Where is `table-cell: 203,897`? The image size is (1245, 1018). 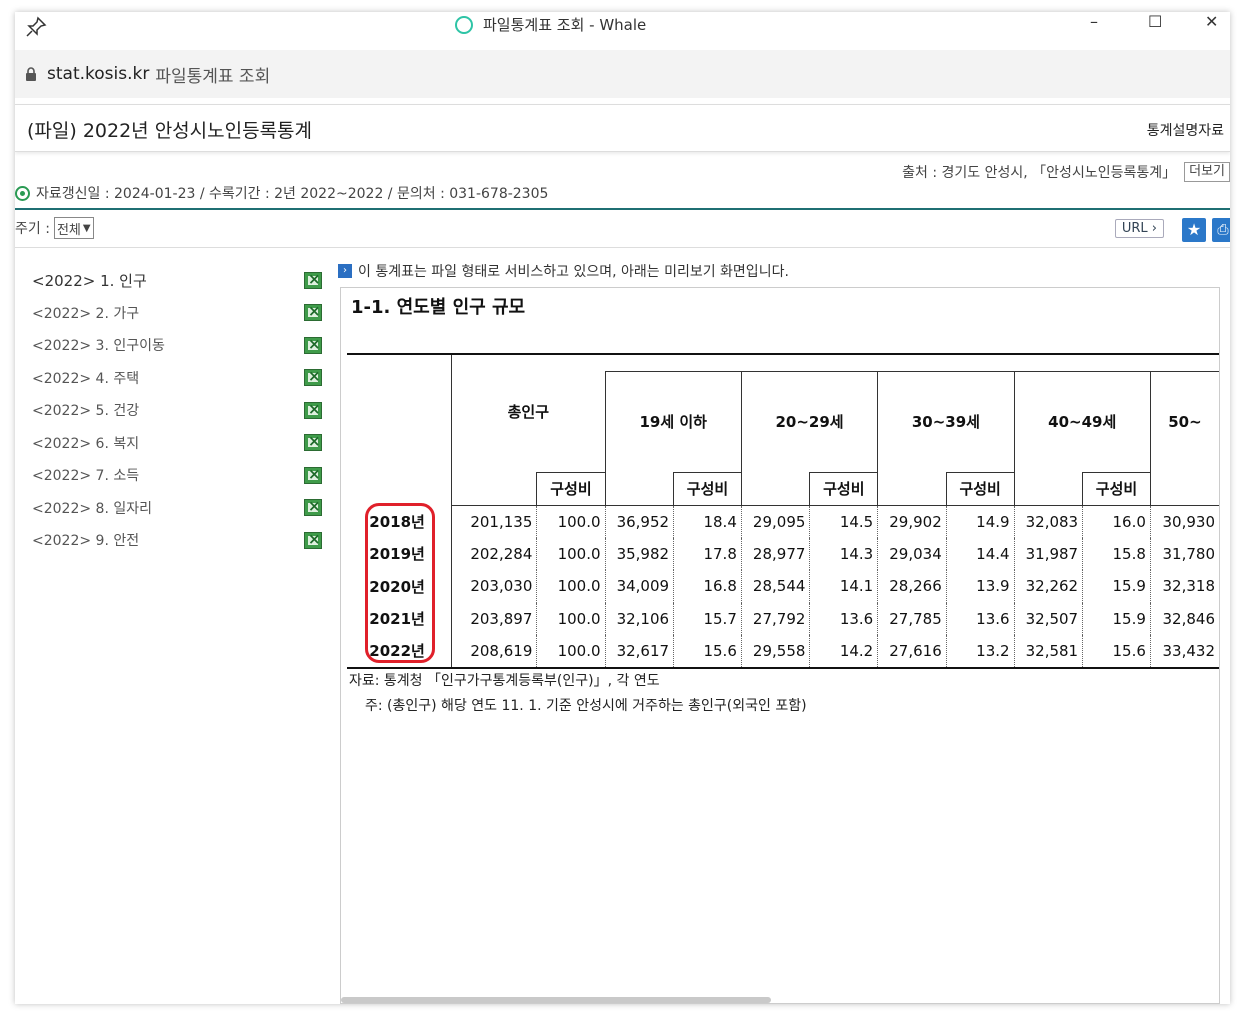 table-cell: 203,897 is located at coordinates (494, 618).